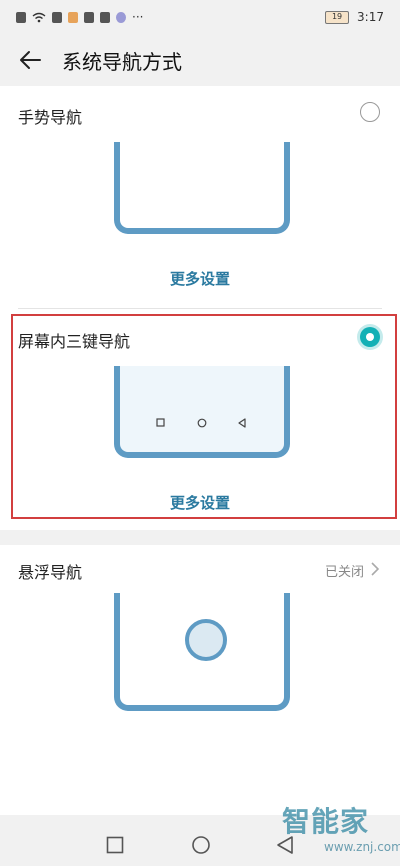 Image resolution: width=400 pixels, height=866 pixels. Describe the element at coordinates (50, 572) in the screenshot. I see `floating-nav-label: 悬浮导航` at that location.